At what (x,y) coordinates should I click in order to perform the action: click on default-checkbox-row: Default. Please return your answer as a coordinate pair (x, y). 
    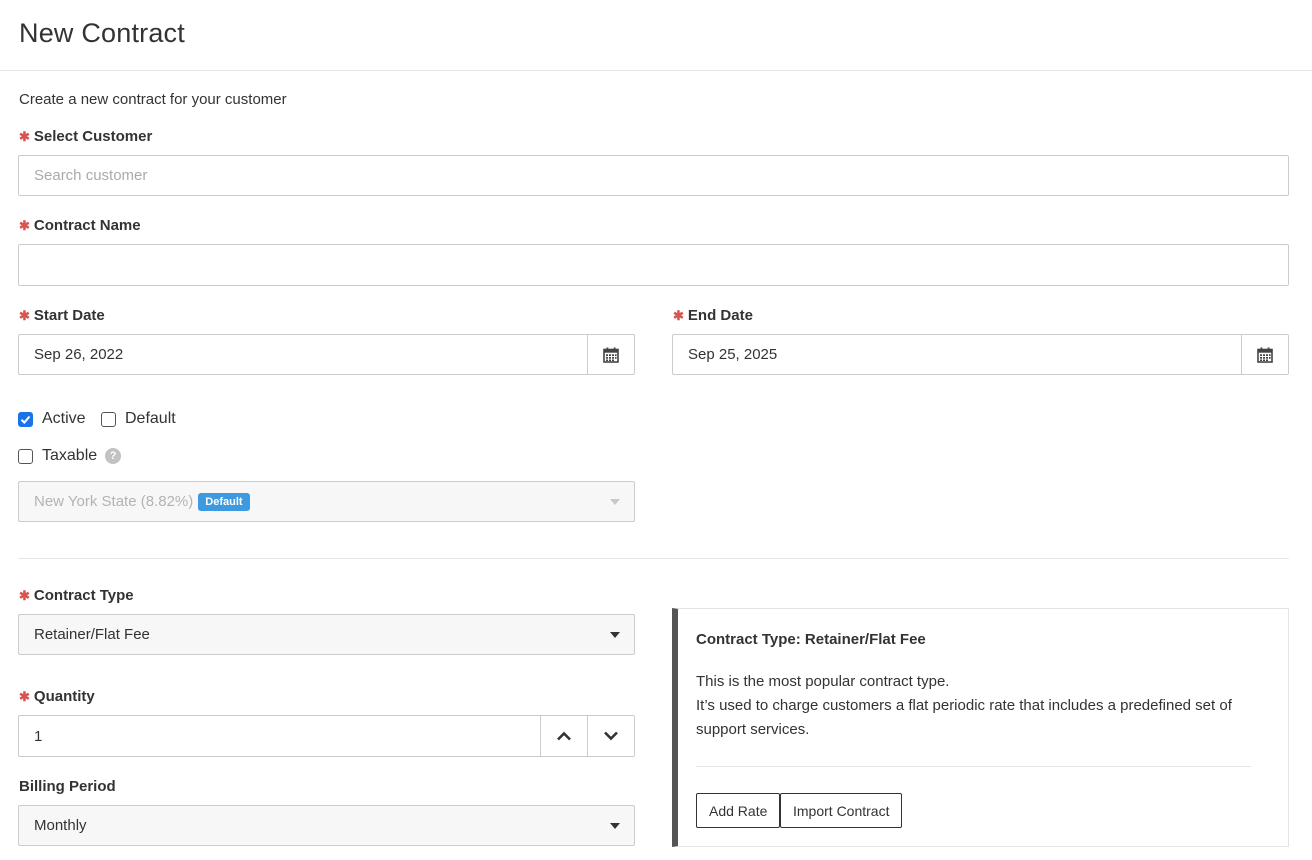
    Looking at the image, I should click on (138, 419).